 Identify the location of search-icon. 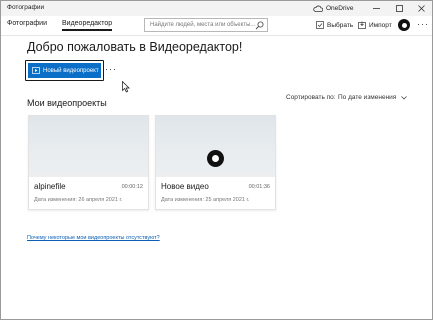
(259, 25).